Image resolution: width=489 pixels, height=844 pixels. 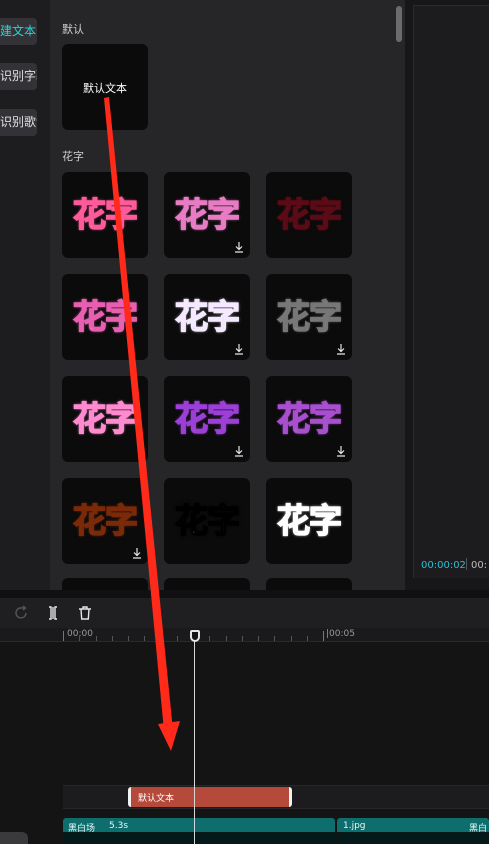 What do you see at coordinates (340, 634) in the screenshot?
I see `ruler-mark-5: |00:05` at bounding box center [340, 634].